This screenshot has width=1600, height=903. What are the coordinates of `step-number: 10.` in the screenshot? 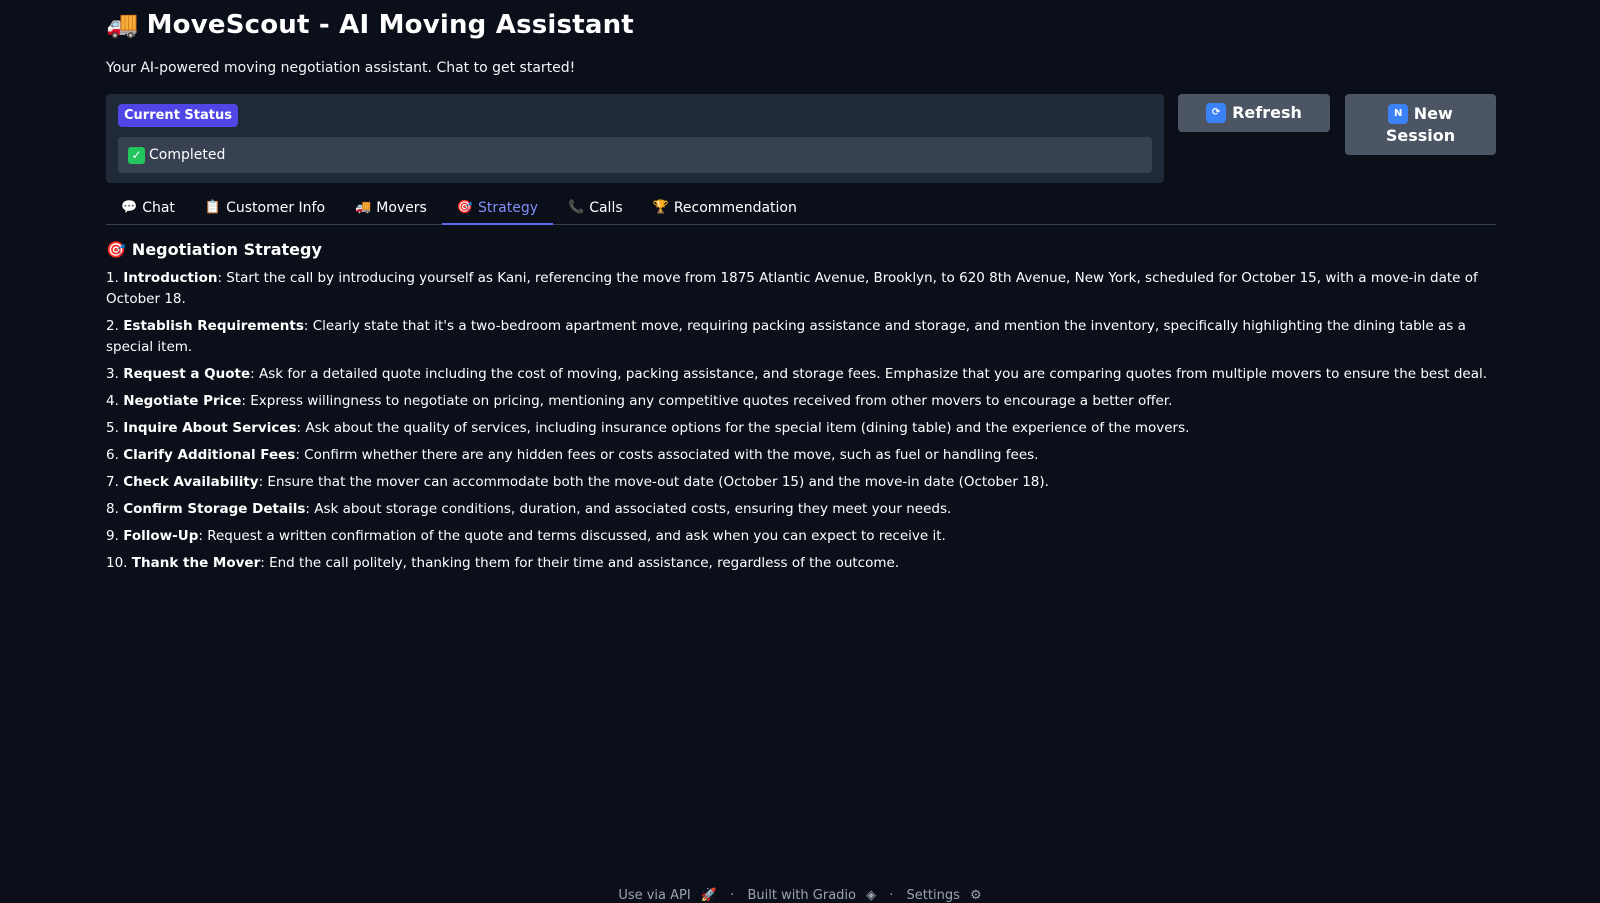 It's located at (117, 563).